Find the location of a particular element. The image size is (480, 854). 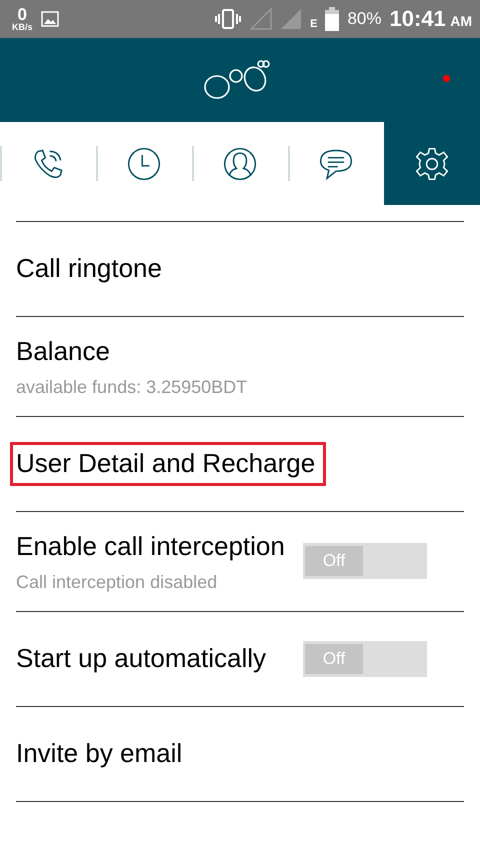

setting-title: Invite by email is located at coordinates (99, 753).